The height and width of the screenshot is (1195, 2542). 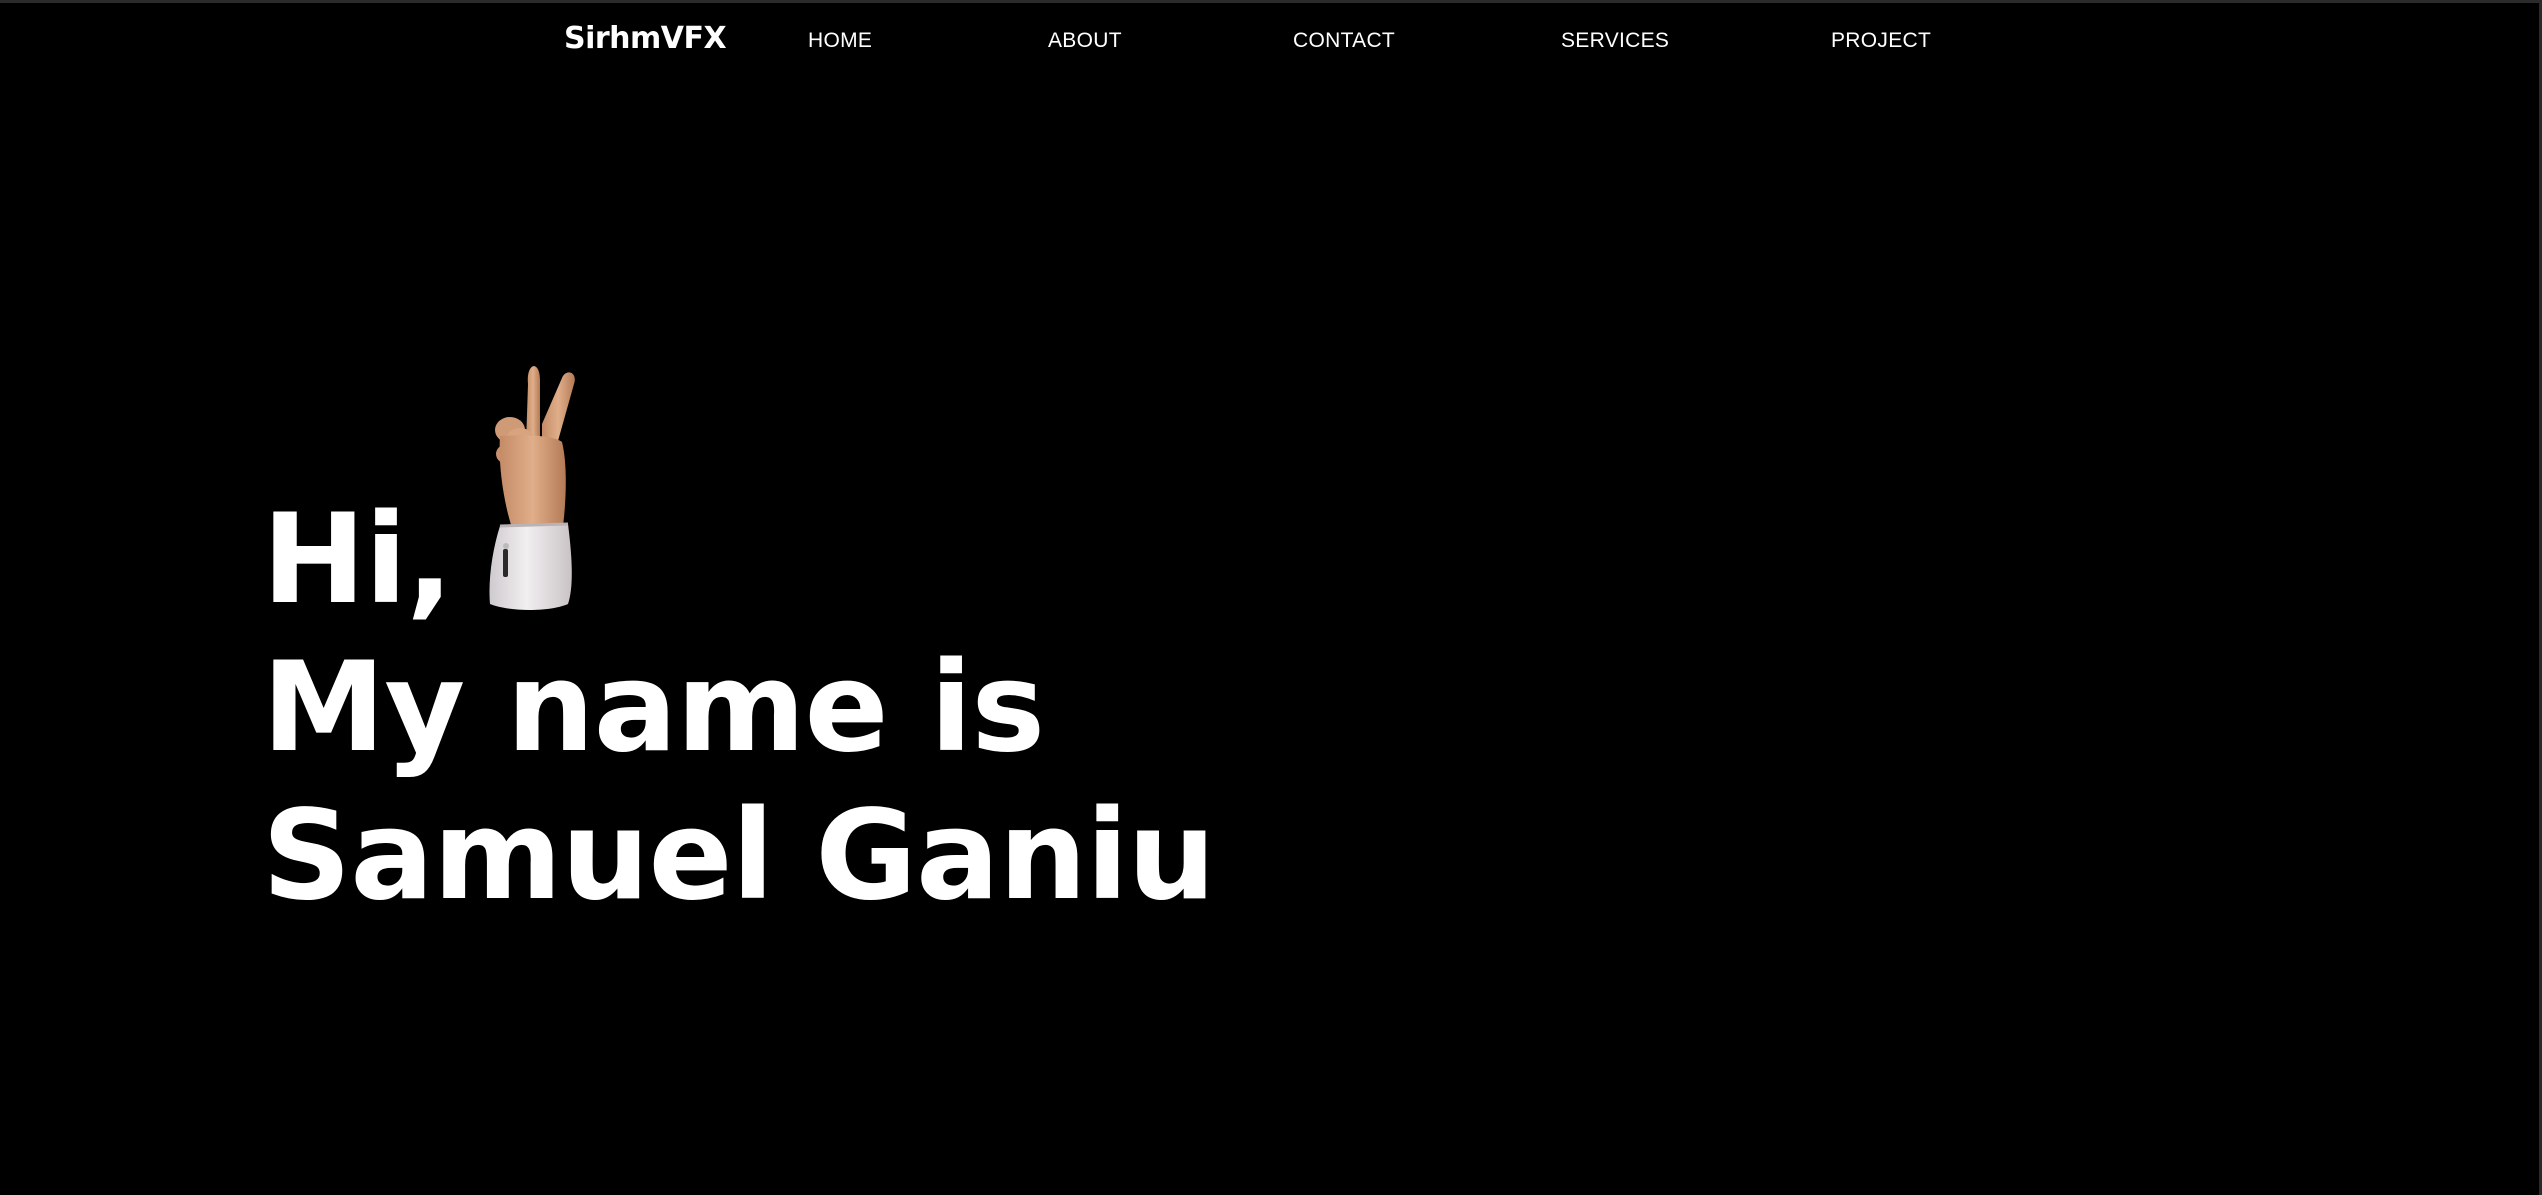 What do you see at coordinates (645, 39) in the screenshot?
I see `brand-logo: SirhmVFX` at bounding box center [645, 39].